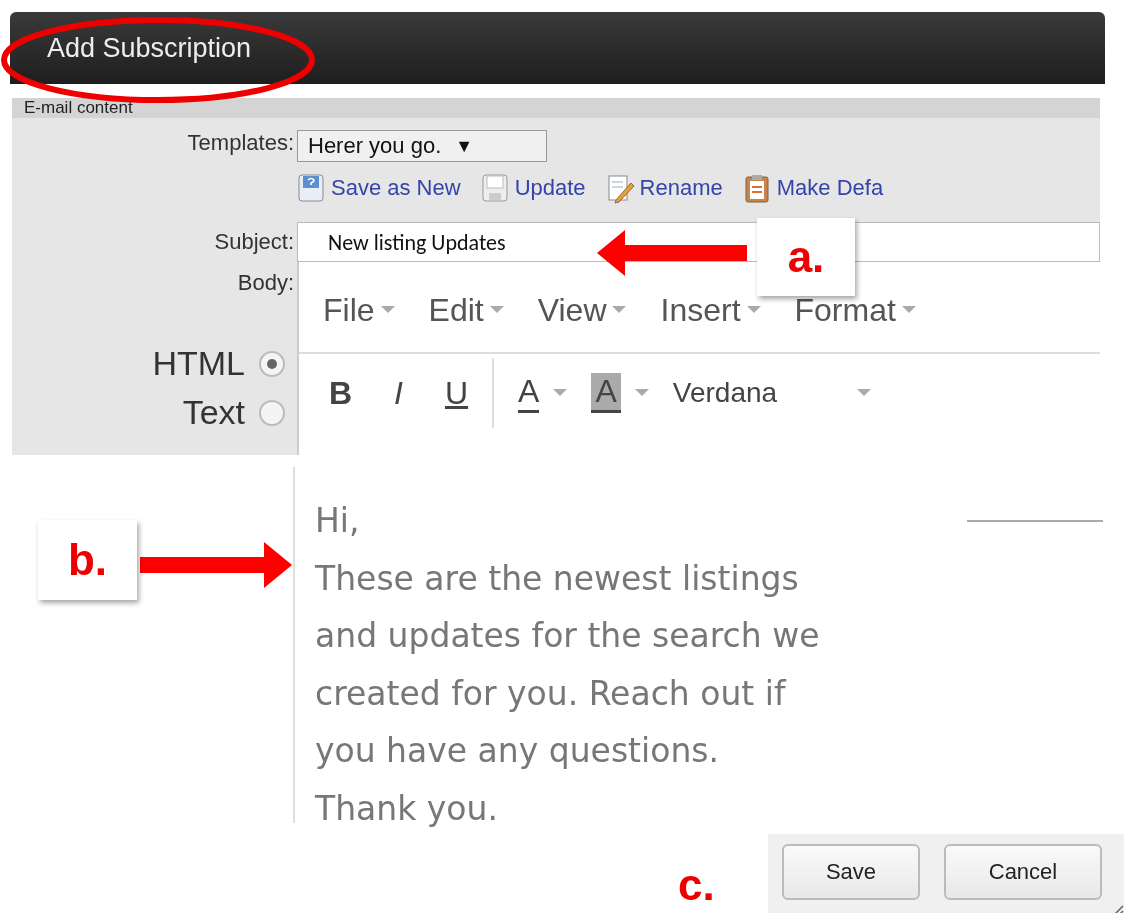 The image size is (1124, 913). What do you see at coordinates (149, 48) in the screenshot?
I see `window-title: Add Subscription` at bounding box center [149, 48].